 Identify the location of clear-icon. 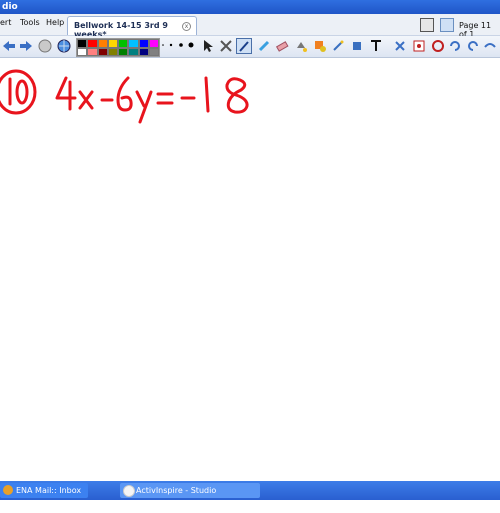
(400, 46).